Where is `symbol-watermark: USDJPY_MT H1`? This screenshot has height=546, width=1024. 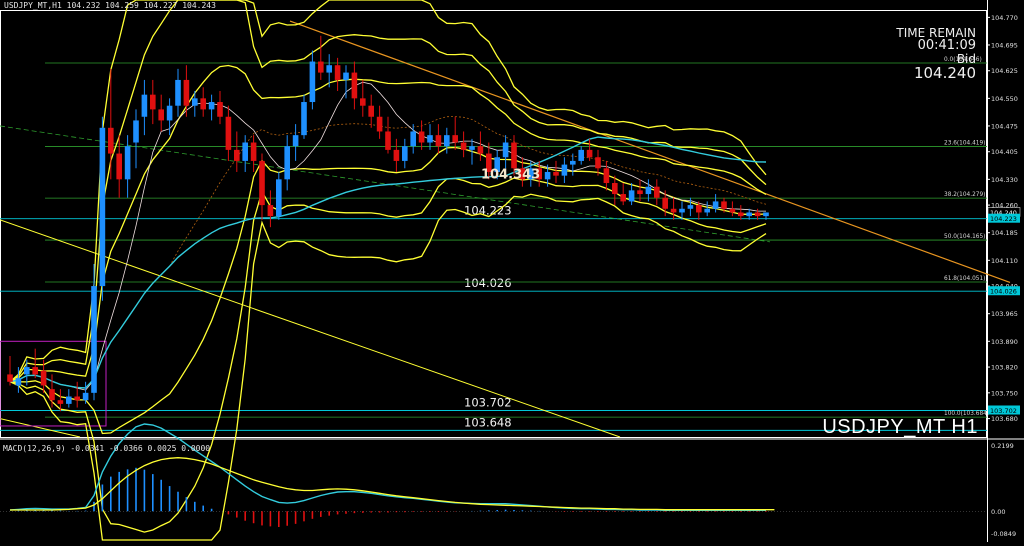
symbol-watermark: USDJPY_MT H1 is located at coordinates (900, 427).